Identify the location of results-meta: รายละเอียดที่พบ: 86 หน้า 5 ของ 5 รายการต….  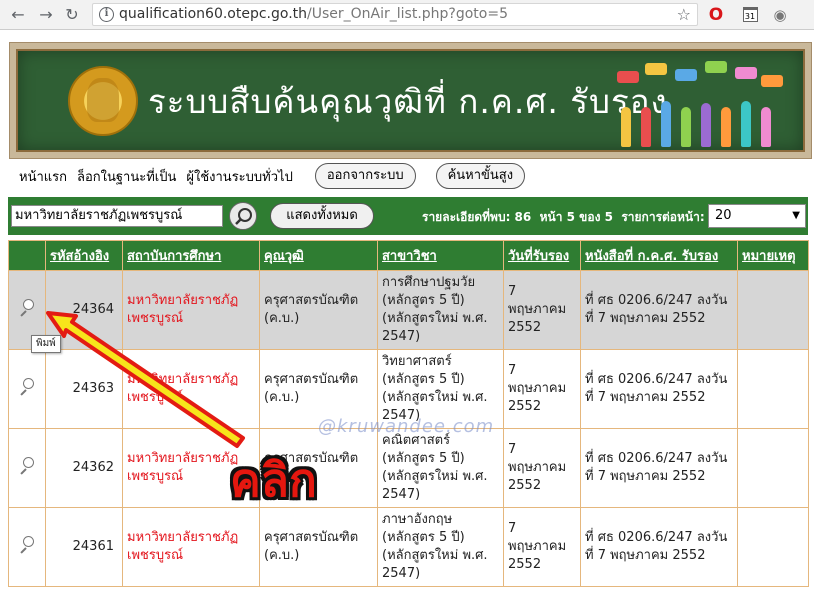
(563, 217).